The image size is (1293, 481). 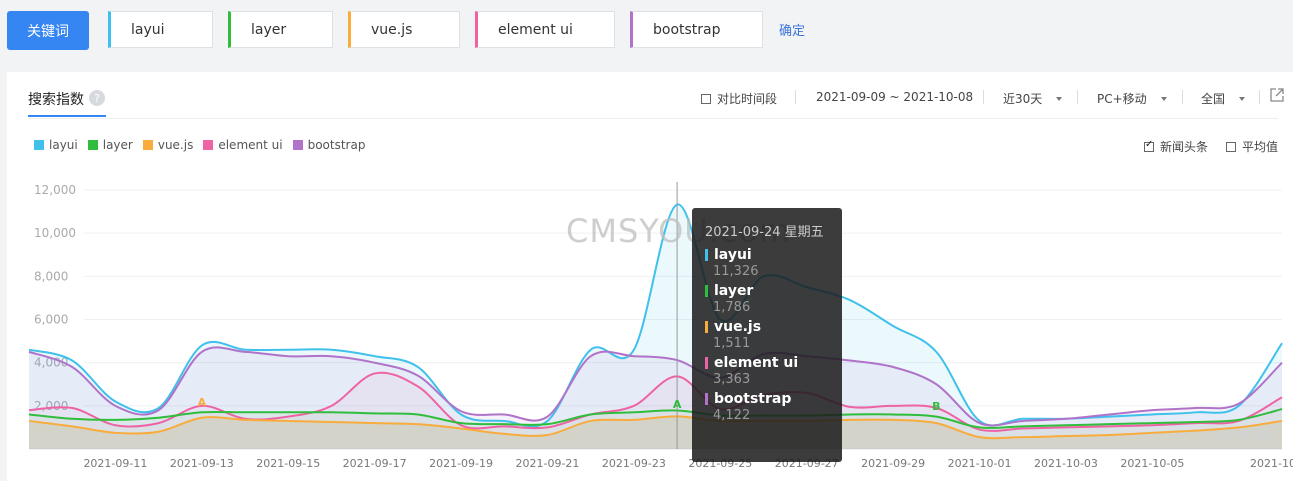 I want to click on x-tick-label: 2021-09-23, so click(x=634, y=463).